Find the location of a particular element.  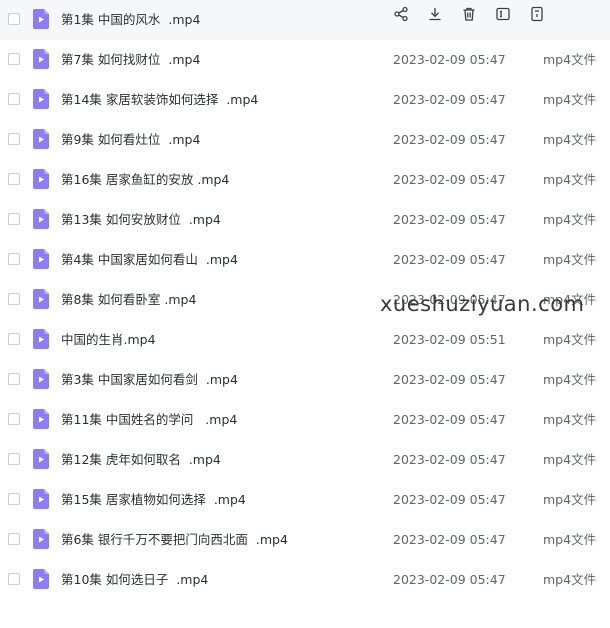

file-name: 第15集 居家植物如何选择 .mp4 is located at coordinates (153, 500).